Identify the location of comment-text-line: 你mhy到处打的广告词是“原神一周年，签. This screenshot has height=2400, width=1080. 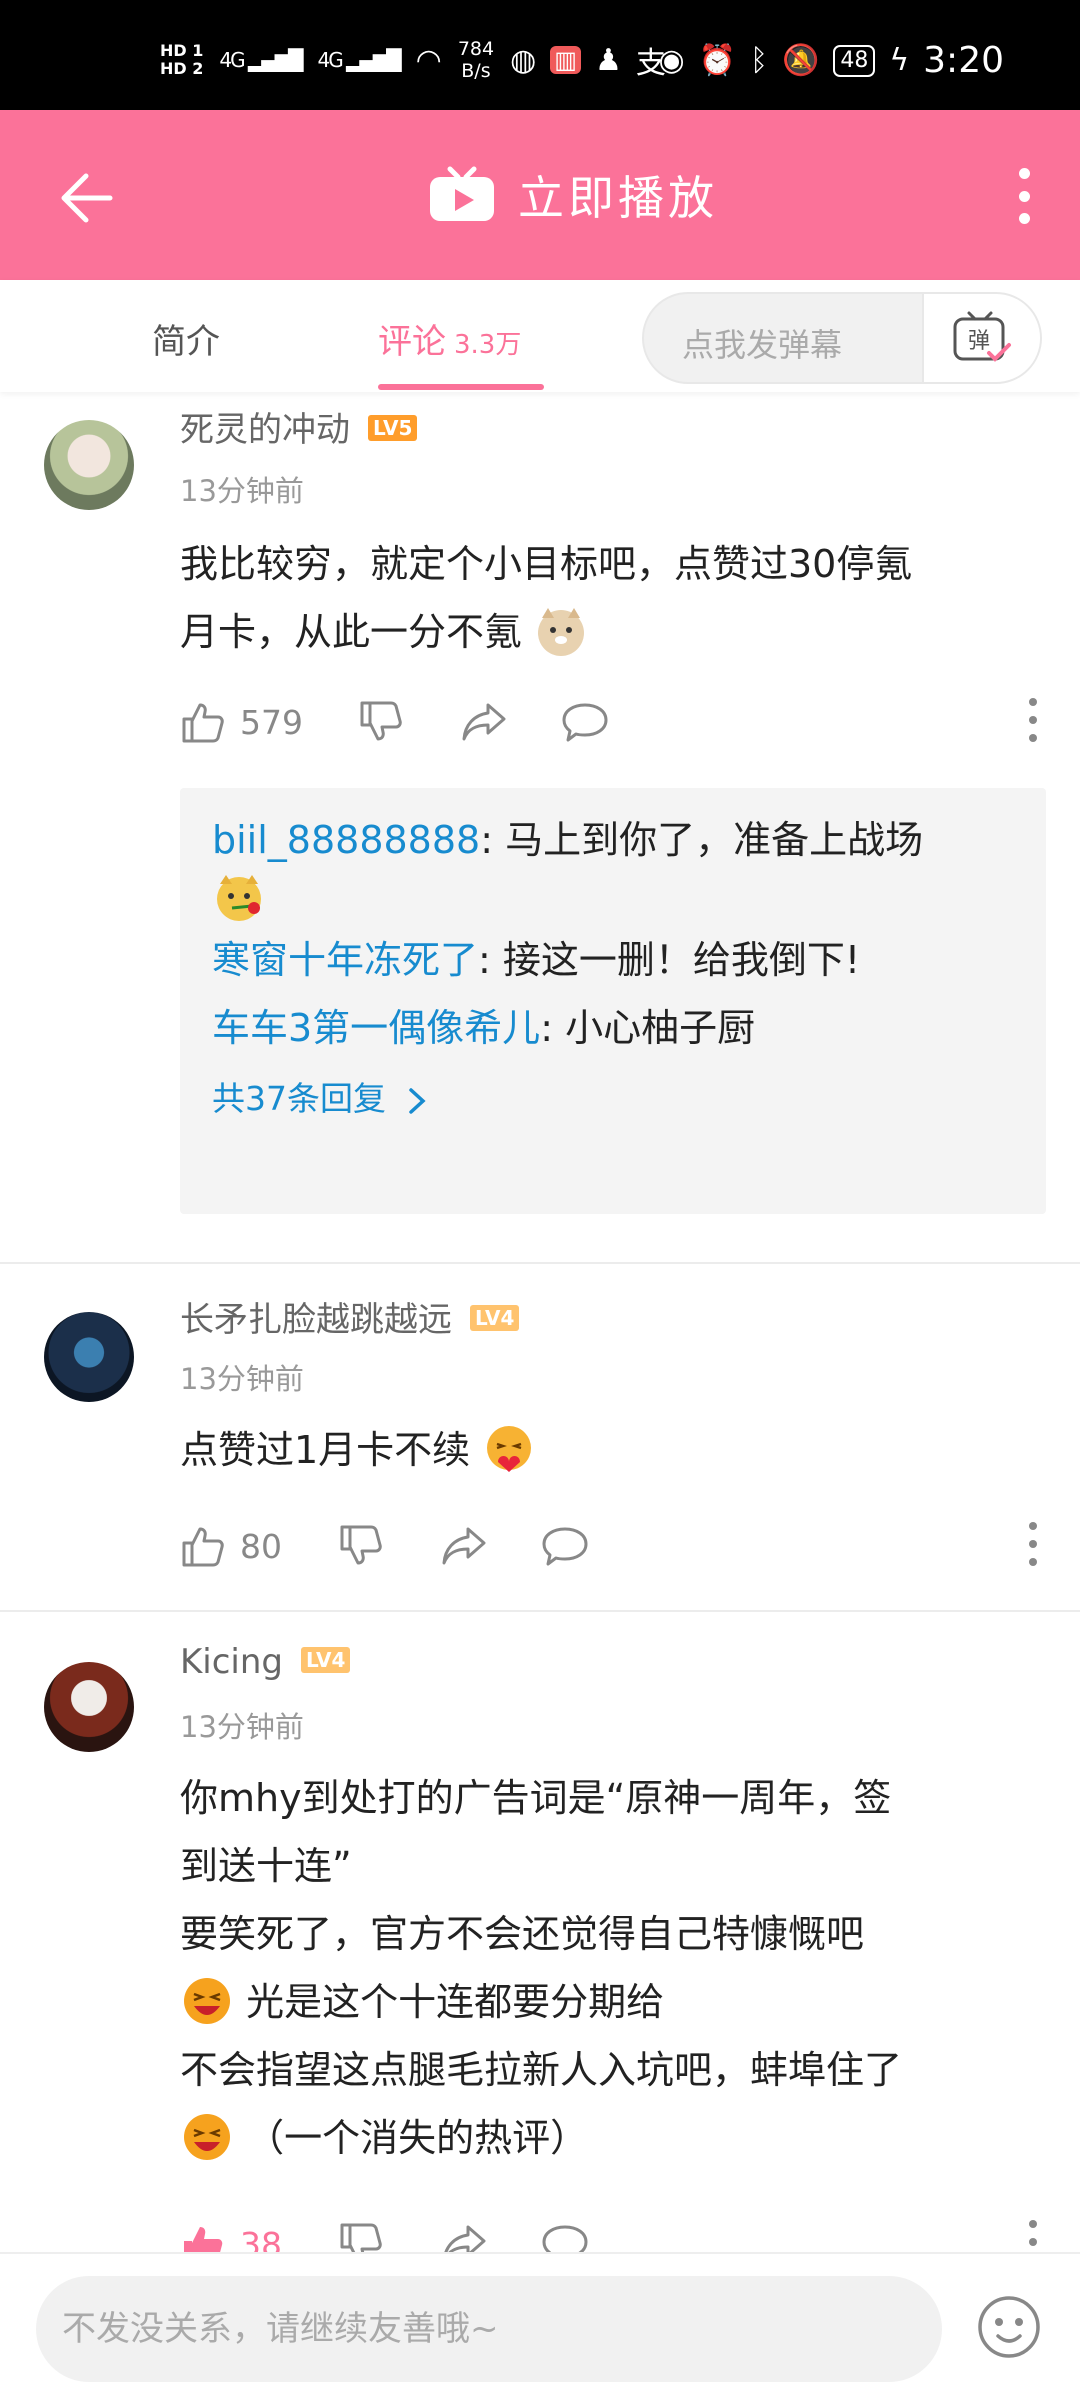
(536, 1798).